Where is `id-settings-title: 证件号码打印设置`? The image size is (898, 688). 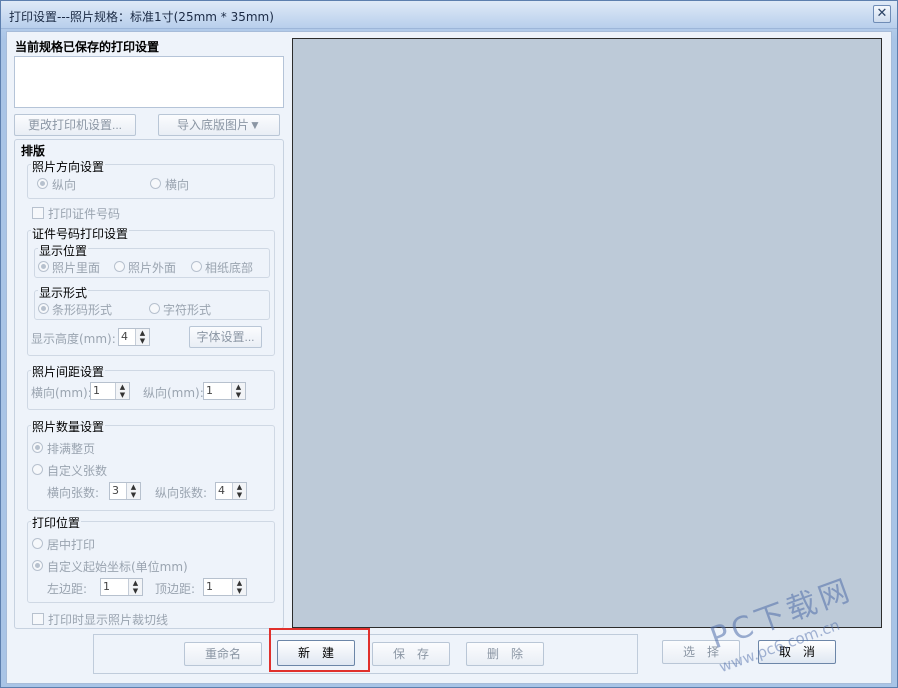 id-settings-title: 证件号码打印设置 is located at coordinates (80, 233).